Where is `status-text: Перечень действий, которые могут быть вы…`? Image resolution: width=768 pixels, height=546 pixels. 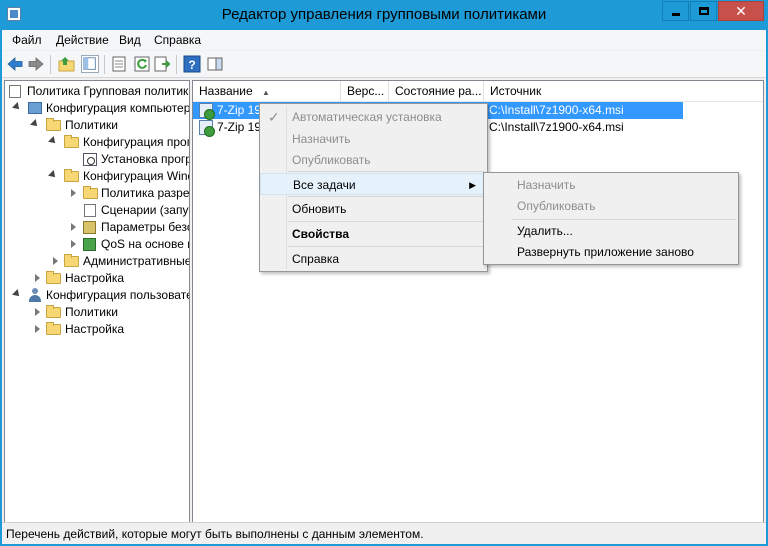
status-text: Перечень действий, которые могут быть вы… is located at coordinates (215, 534).